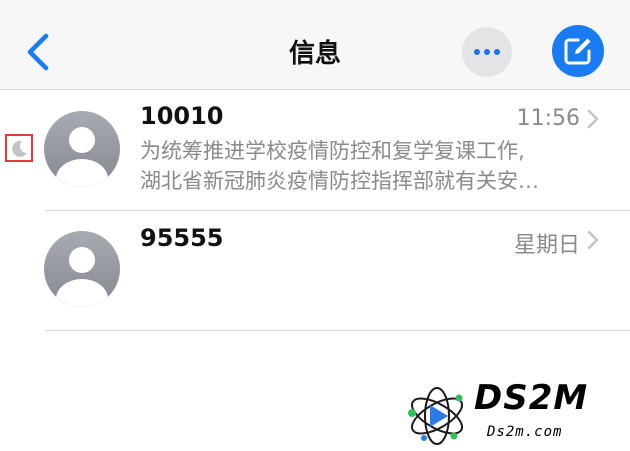 The image size is (630, 451). What do you see at coordinates (332, 151) in the screenshot?
I see `preview-line: 为统筹推进学校疫情防控和复学复课工作,` at bounding box center [332, 151].